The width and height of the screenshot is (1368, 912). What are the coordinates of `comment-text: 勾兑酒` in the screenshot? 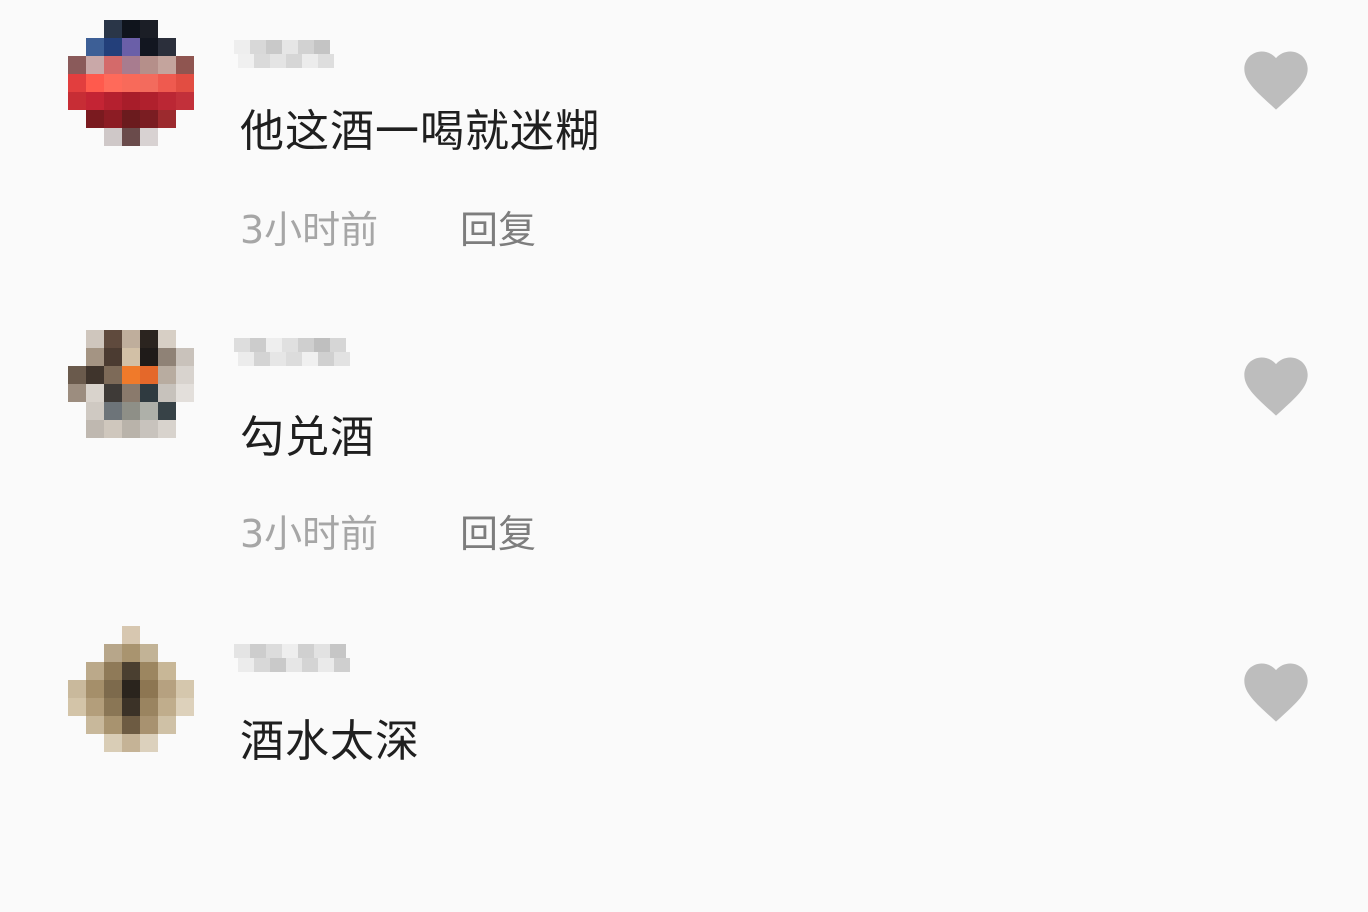 It's located at (307, 437).